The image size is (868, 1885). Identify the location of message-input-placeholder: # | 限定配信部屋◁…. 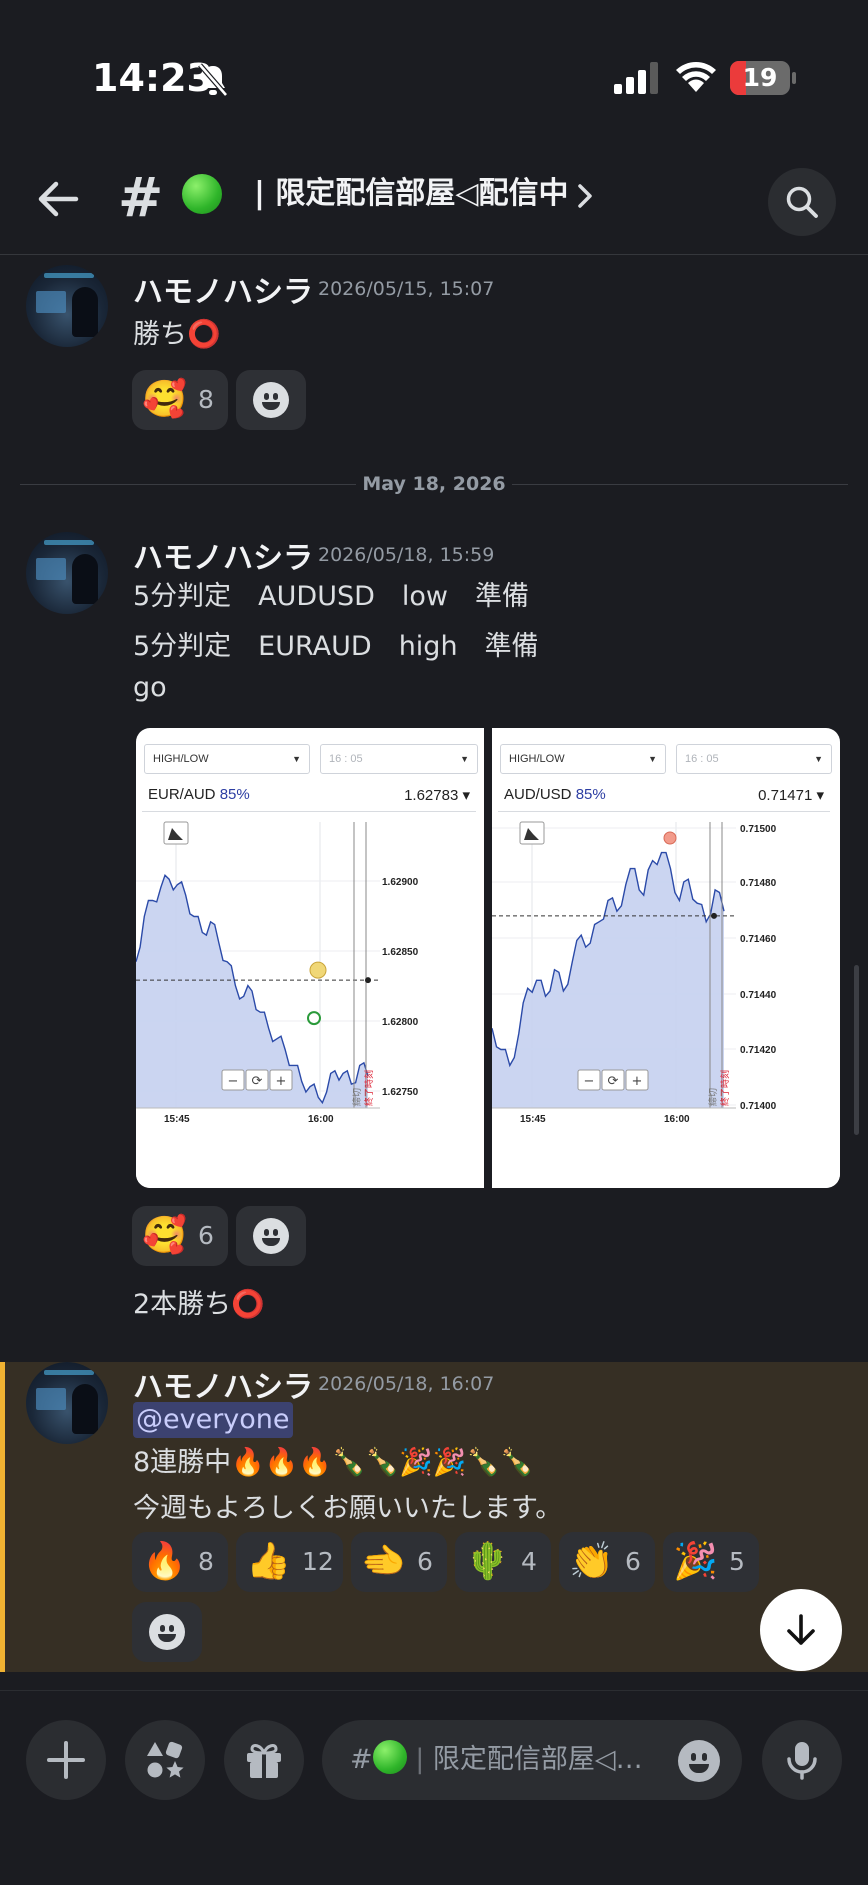
(496, 1760).